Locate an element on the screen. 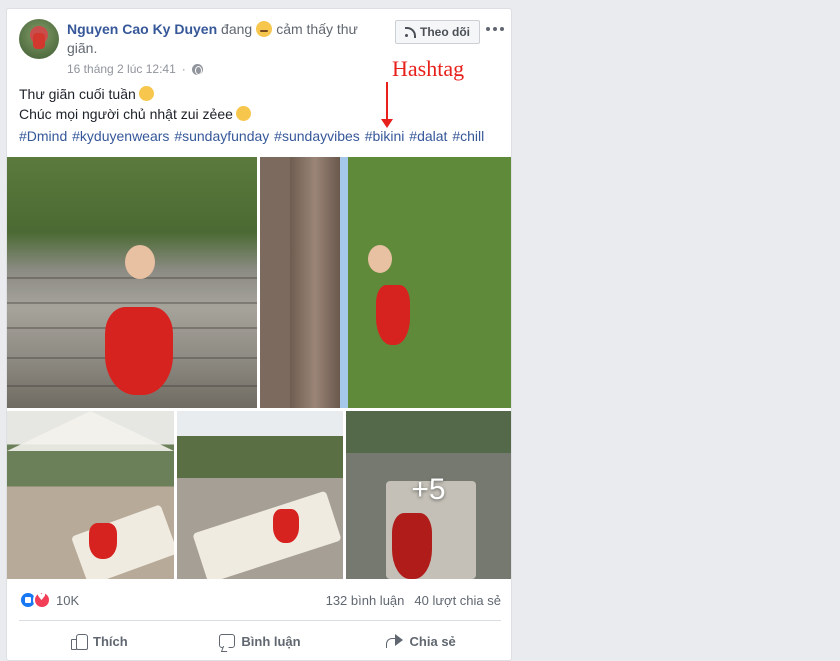 The image size is (840, 661). hashtag-link: #sundayvibes is located at coordinates (317, 136).